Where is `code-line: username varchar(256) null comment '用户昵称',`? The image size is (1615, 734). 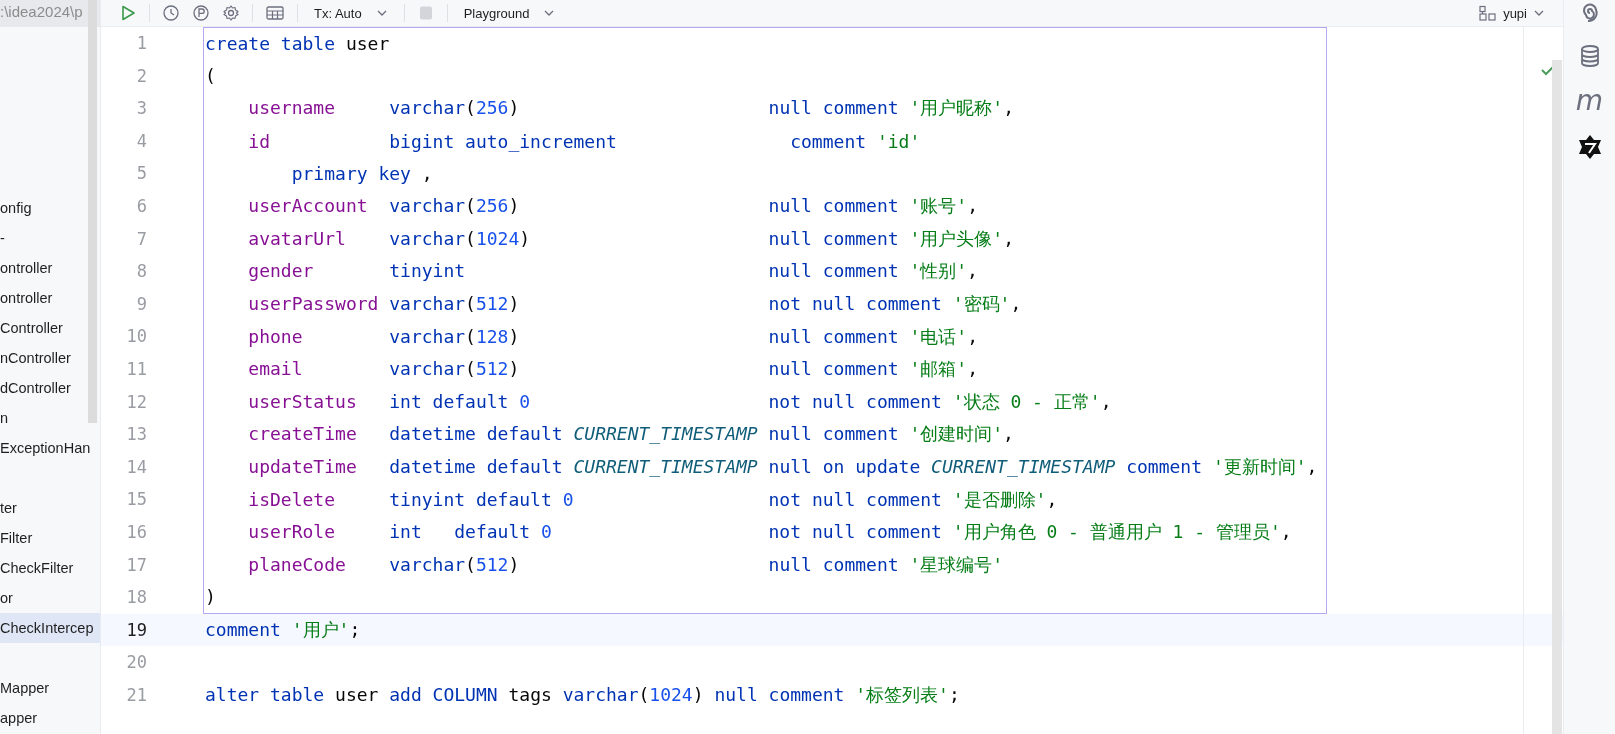
code-line: username varchar(256) null comment '用户昵称', is located at coordinates (630, 108).